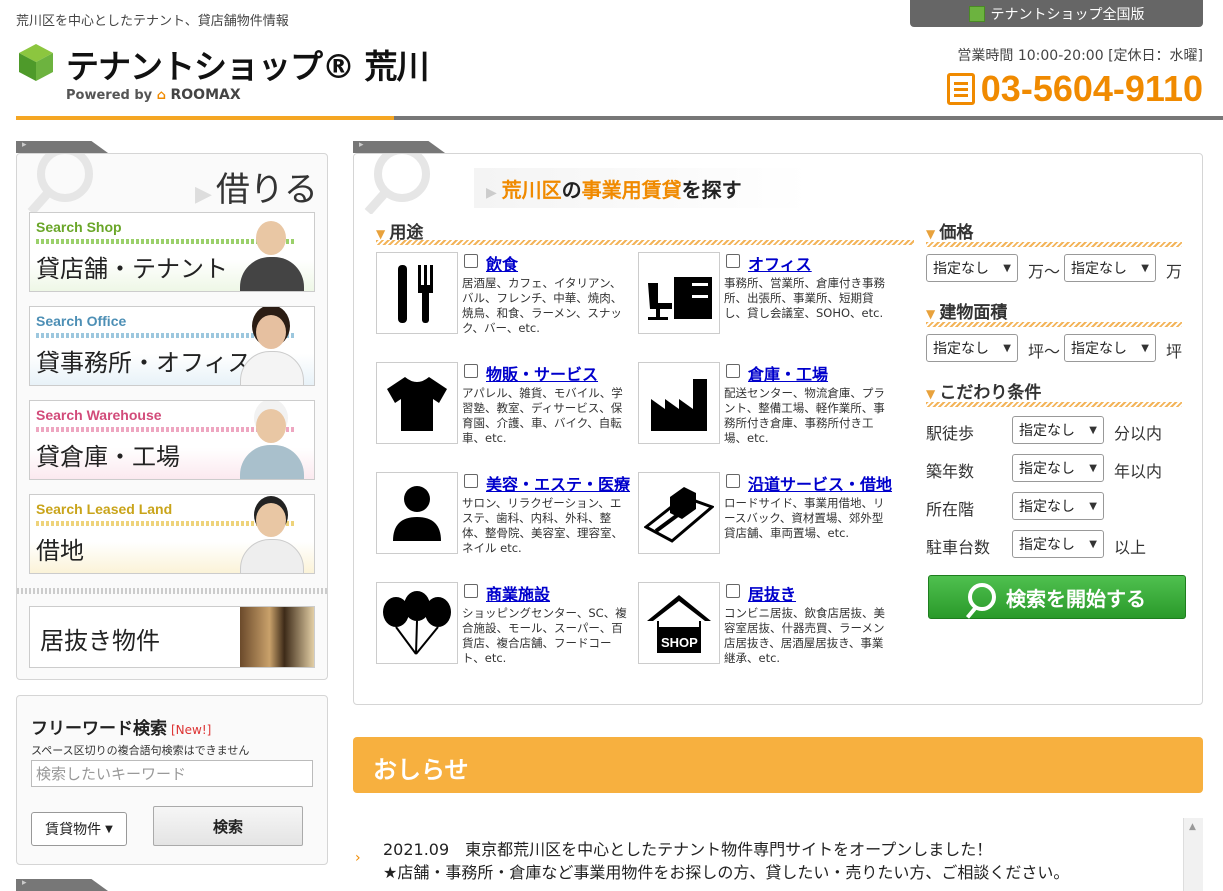 The image size is (1223, 891). I want to click on rent-title-text: 借りる, so click(266, 190).